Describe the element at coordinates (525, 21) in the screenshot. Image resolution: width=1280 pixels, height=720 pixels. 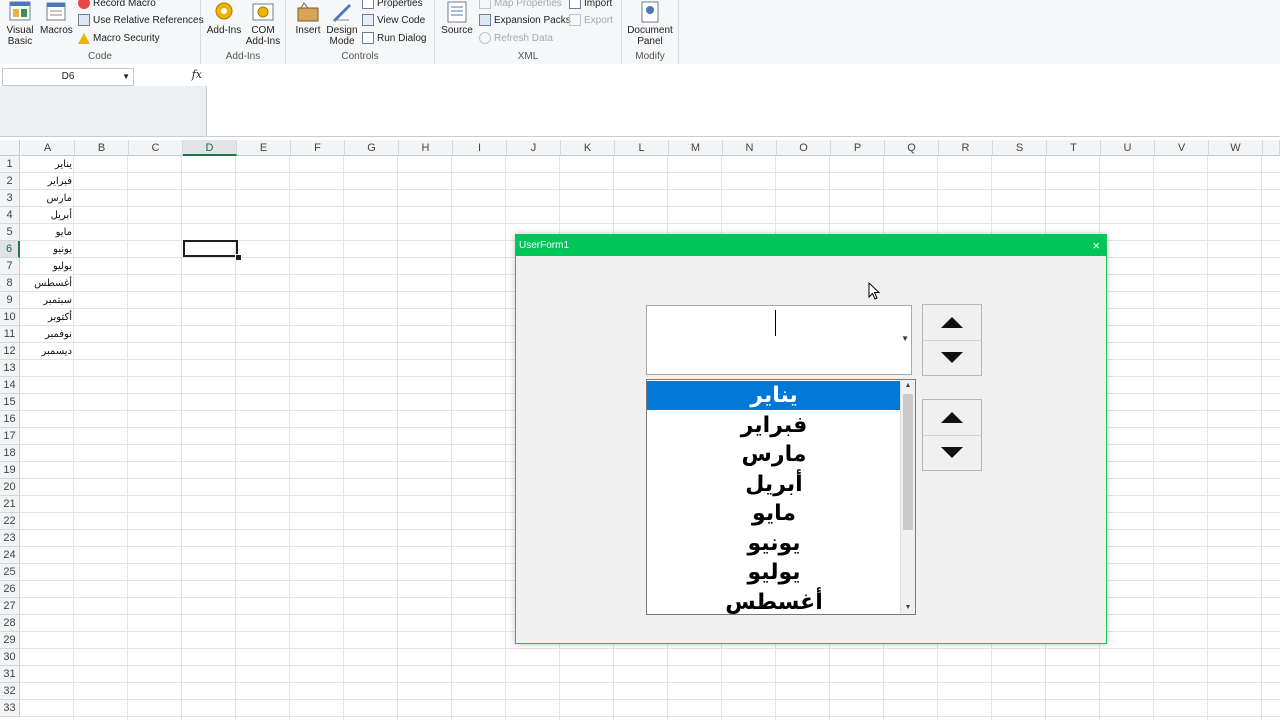
I see `expansion-packs-button: Expansion Packs` at that location.